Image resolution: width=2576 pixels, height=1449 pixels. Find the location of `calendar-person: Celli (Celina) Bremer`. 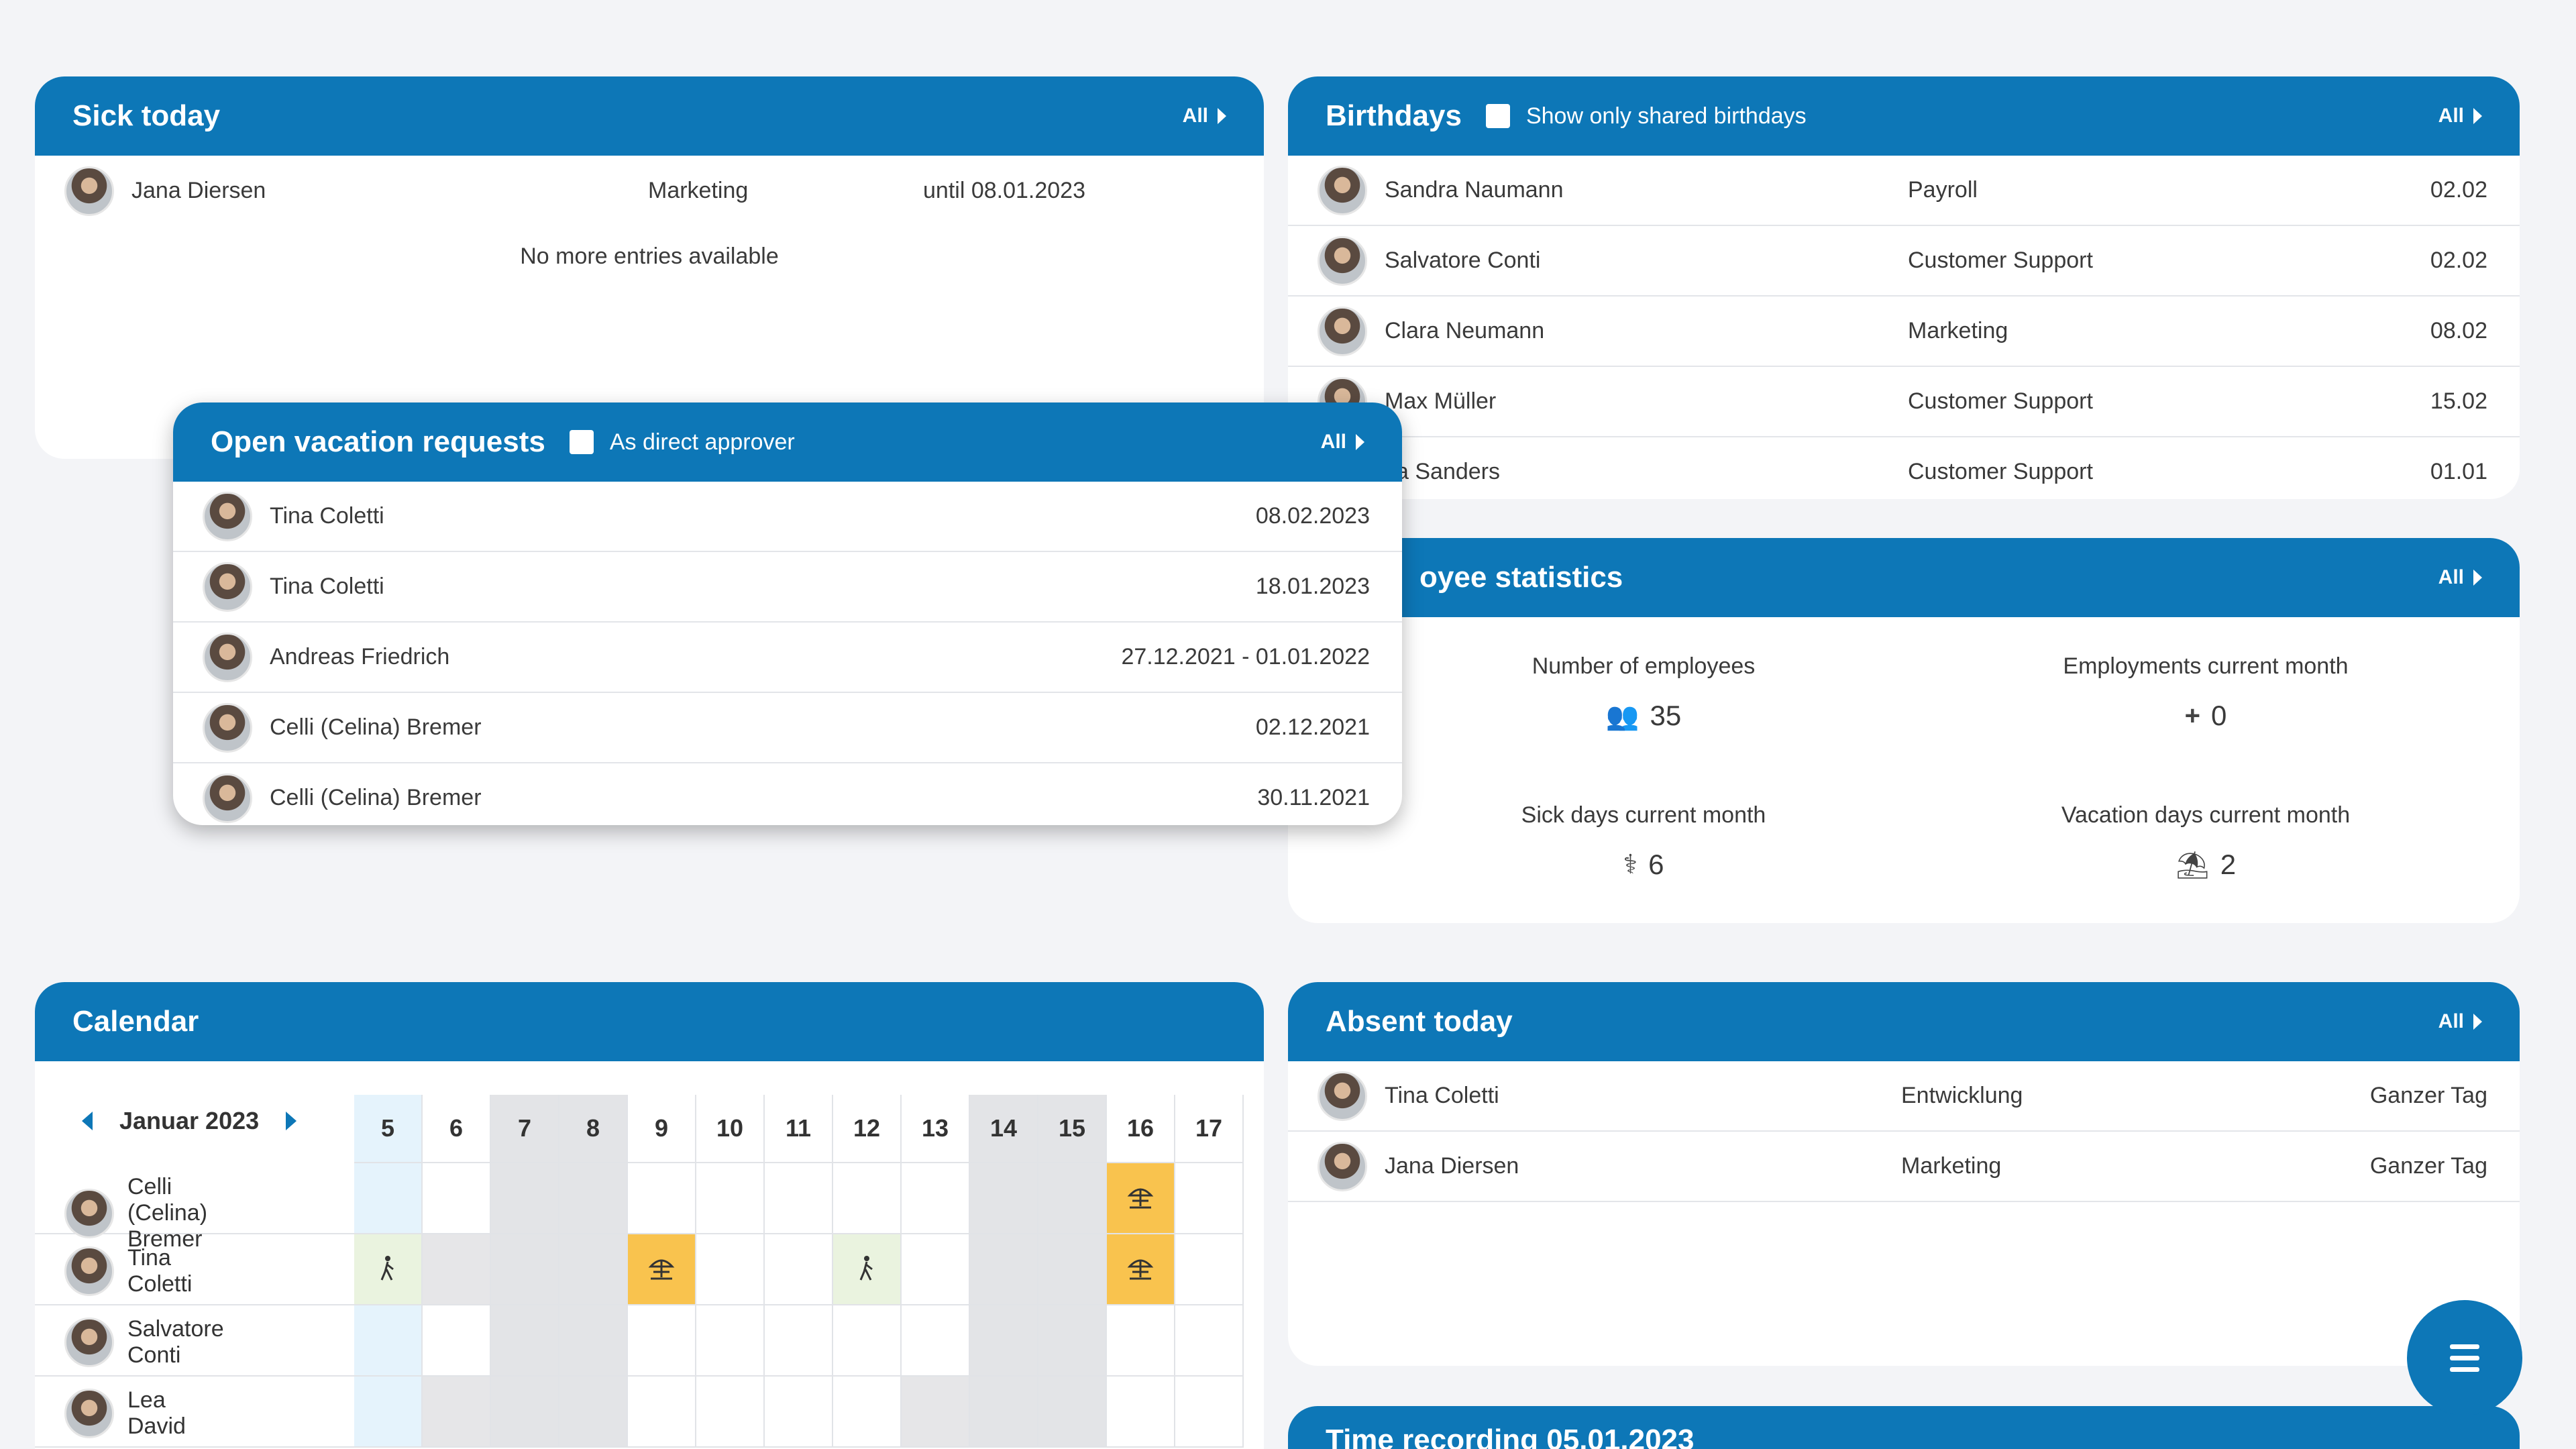

calendar-person: Celli (Celina) Bremer is located at coordinates (135, 1213).